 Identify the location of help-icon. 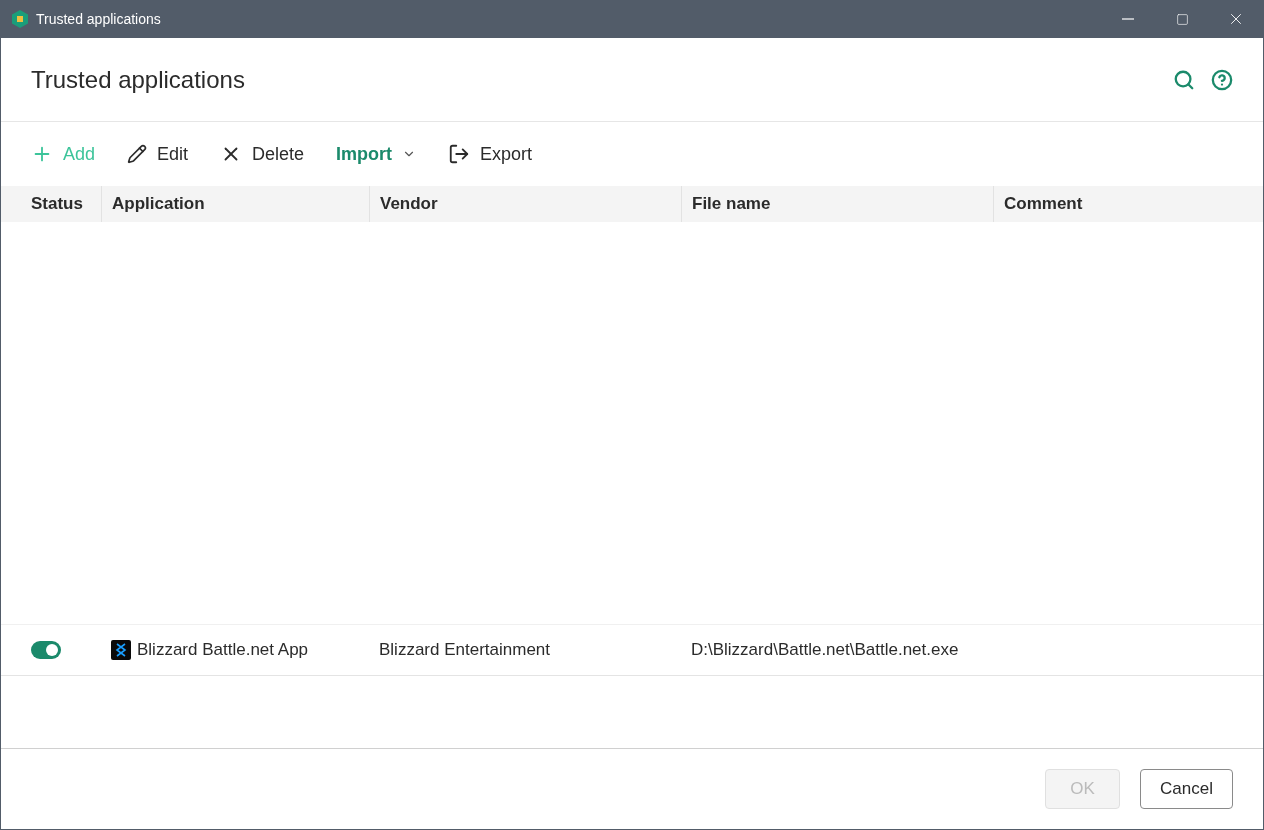
(1222, 79).